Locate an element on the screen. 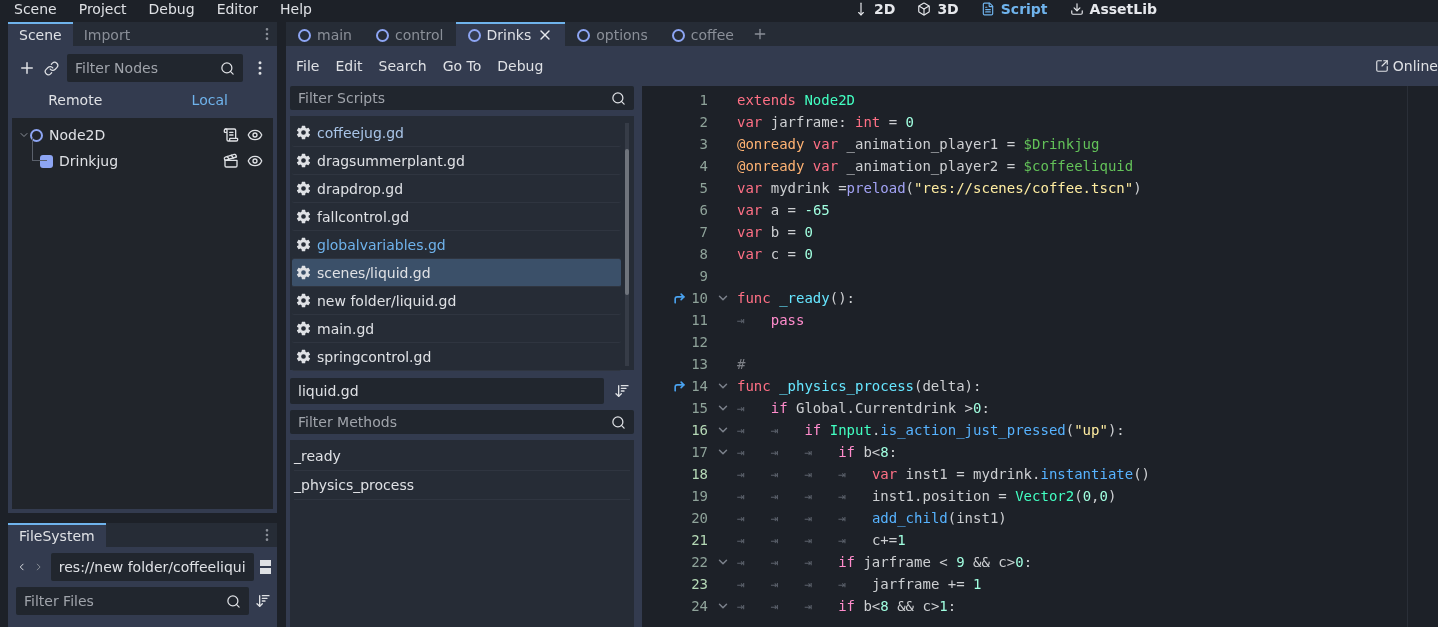 The width and height of the screenshot is (1438, 627). line-number: 14 is located at coordinates (699, 386).